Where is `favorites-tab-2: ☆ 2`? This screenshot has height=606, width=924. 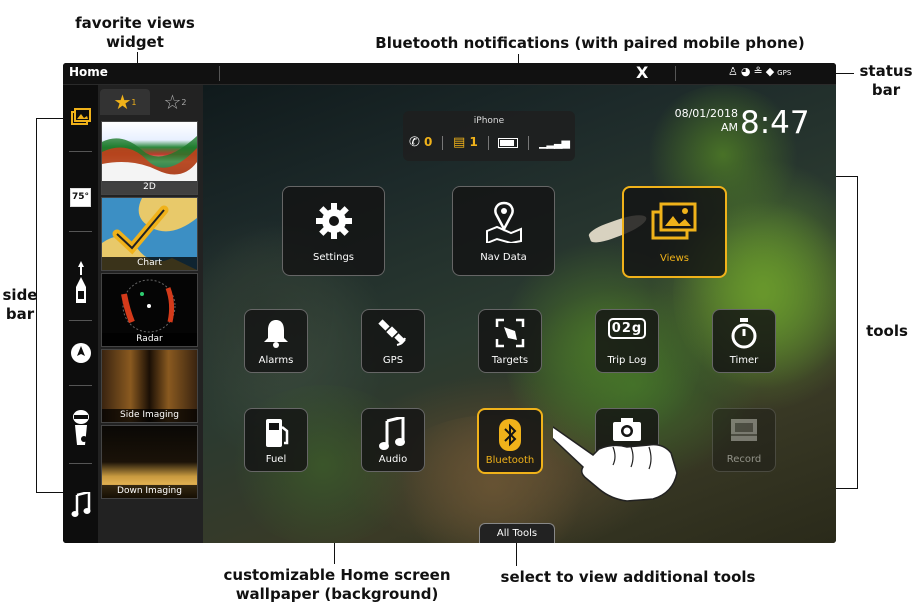
favorites-tab-2: ☆ 2 is located at coordinates (175, 102).